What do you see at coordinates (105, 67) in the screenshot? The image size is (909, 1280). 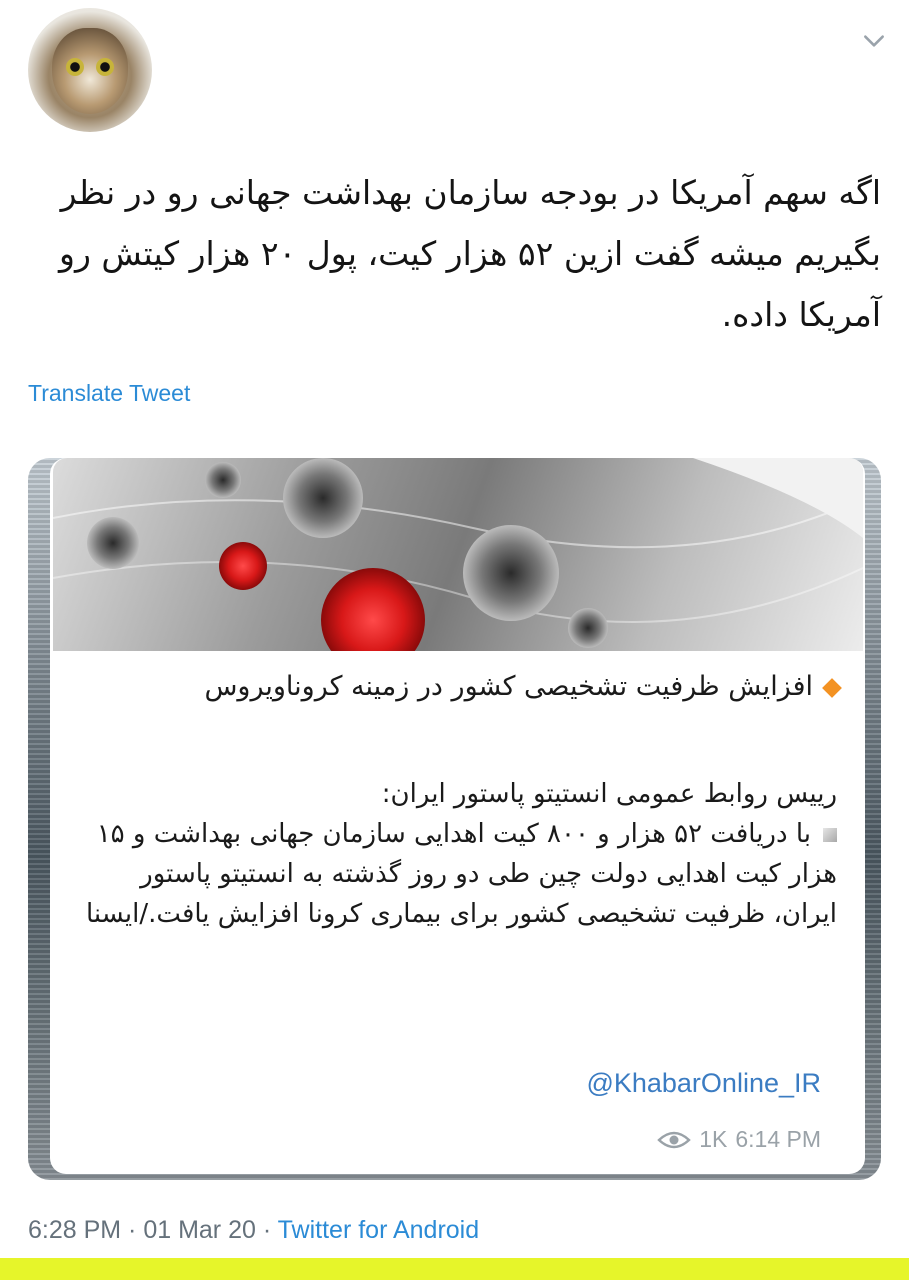 I see `right-eye` at bounding box center [105, 67].